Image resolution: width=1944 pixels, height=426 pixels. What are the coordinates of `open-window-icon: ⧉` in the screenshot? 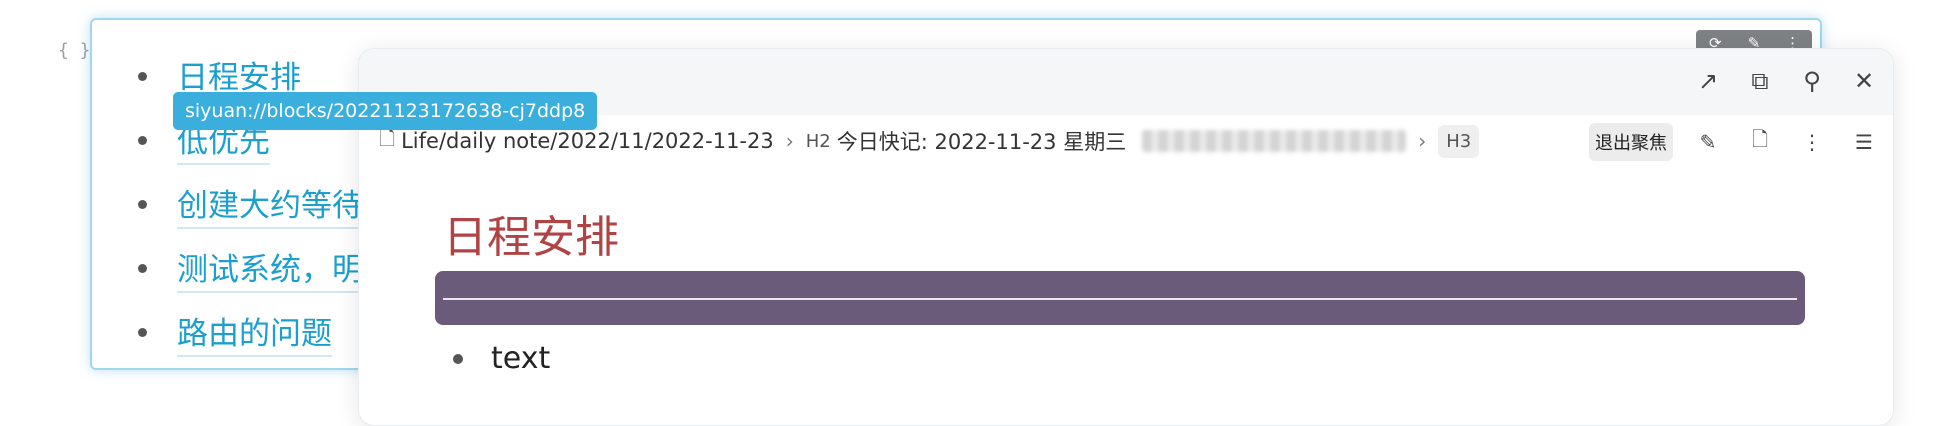 It's located at (1760, 82).